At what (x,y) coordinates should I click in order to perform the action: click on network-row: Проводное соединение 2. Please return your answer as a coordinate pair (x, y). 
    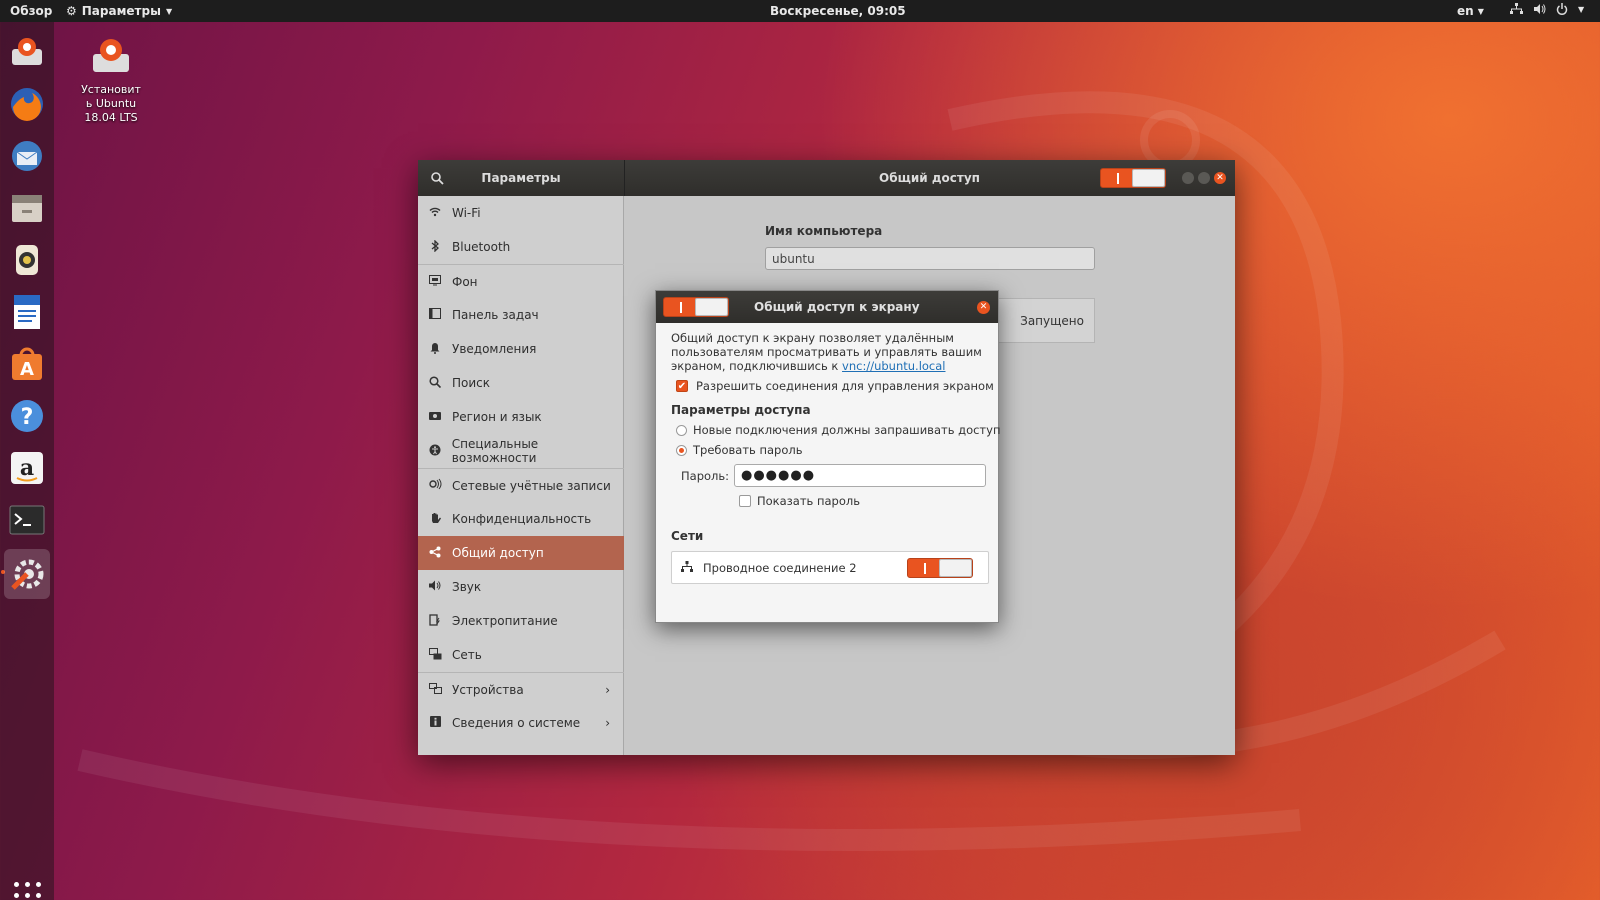
    Looking at the image, I should click on (830, 567).